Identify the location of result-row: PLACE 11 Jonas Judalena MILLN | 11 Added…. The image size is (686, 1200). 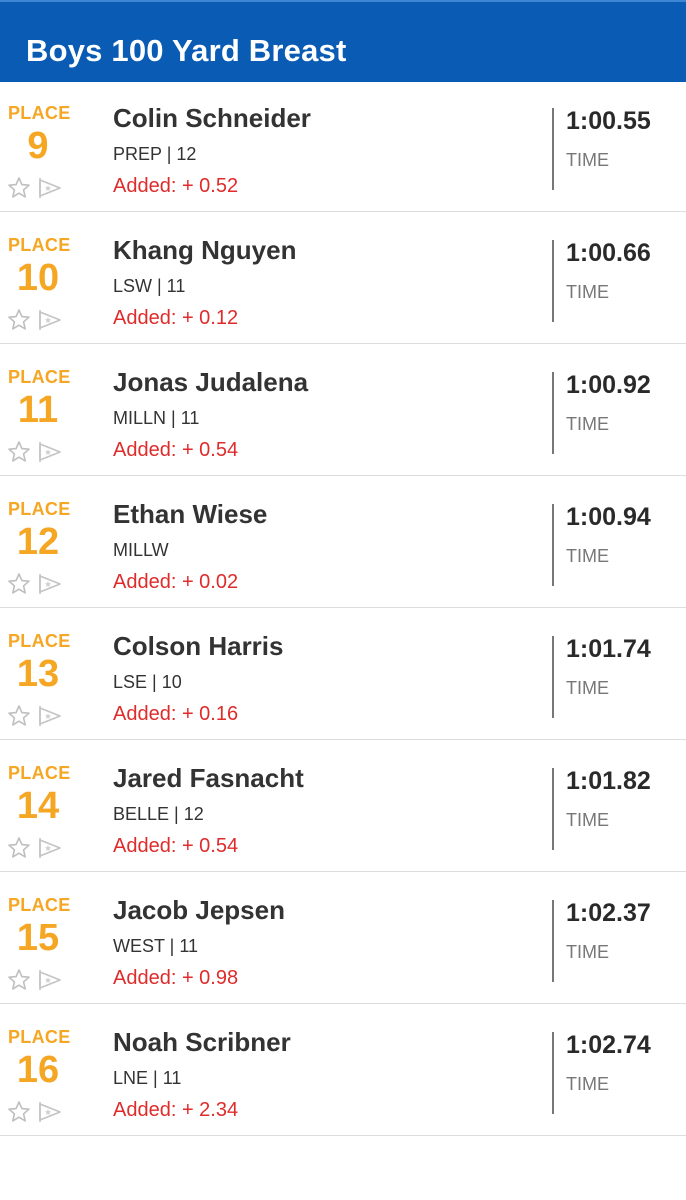
(343, 410).